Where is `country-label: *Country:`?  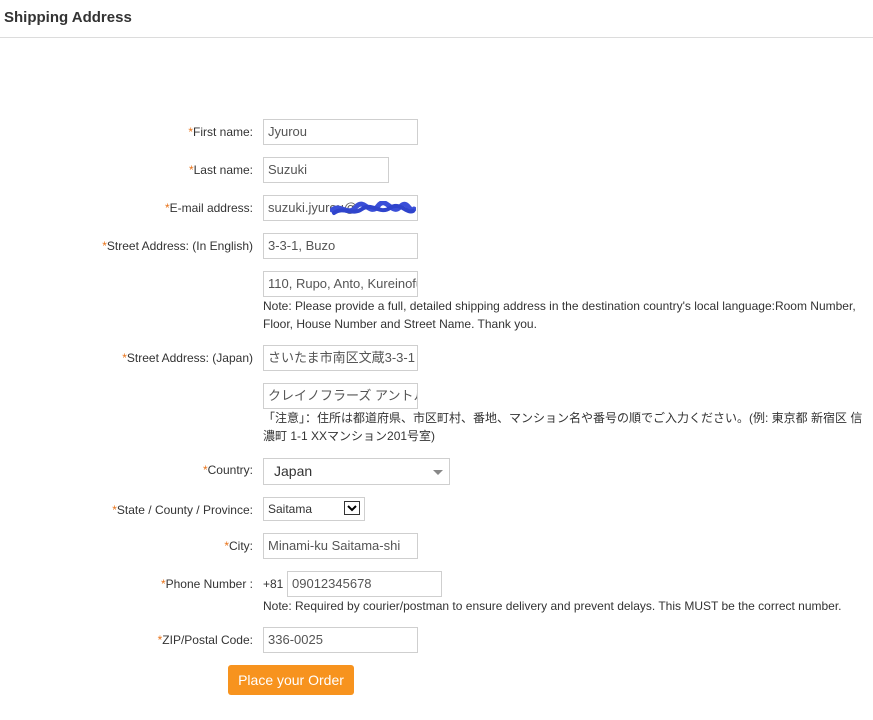 country-label: *Country: is located at coordinates (227, 470).